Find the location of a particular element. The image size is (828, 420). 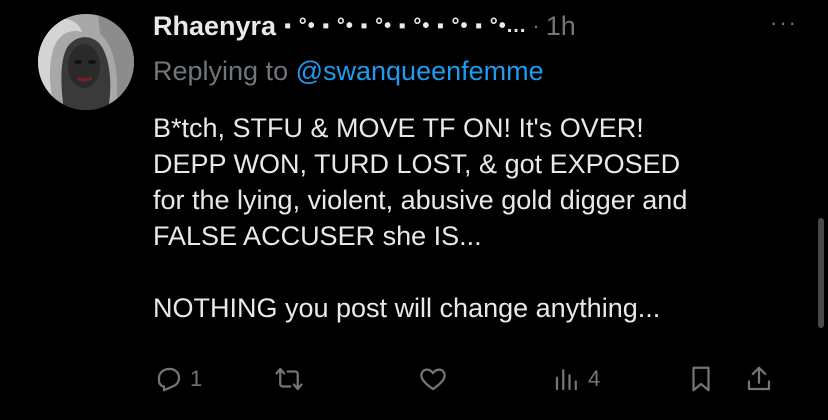

bookmark-icon is located at coordinates (701, 379).